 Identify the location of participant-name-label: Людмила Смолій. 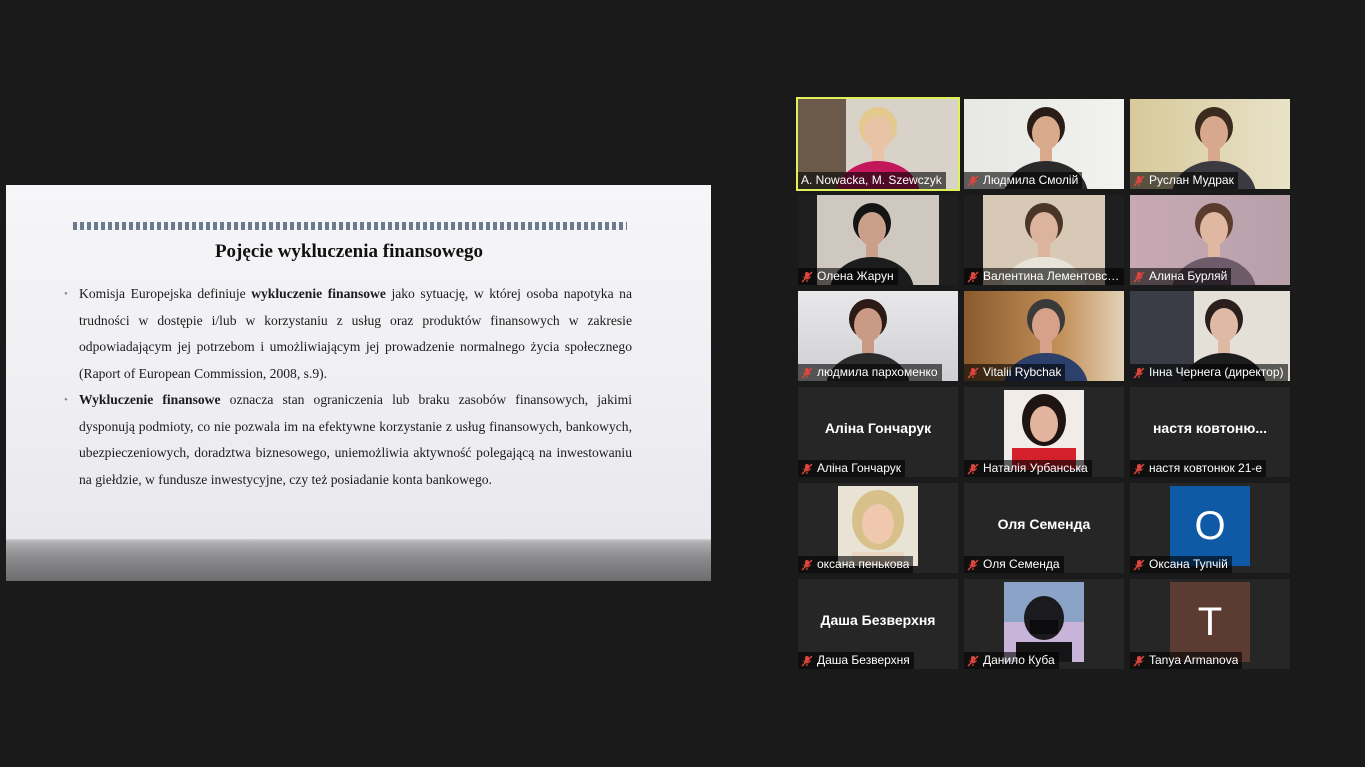
(1031, 180).